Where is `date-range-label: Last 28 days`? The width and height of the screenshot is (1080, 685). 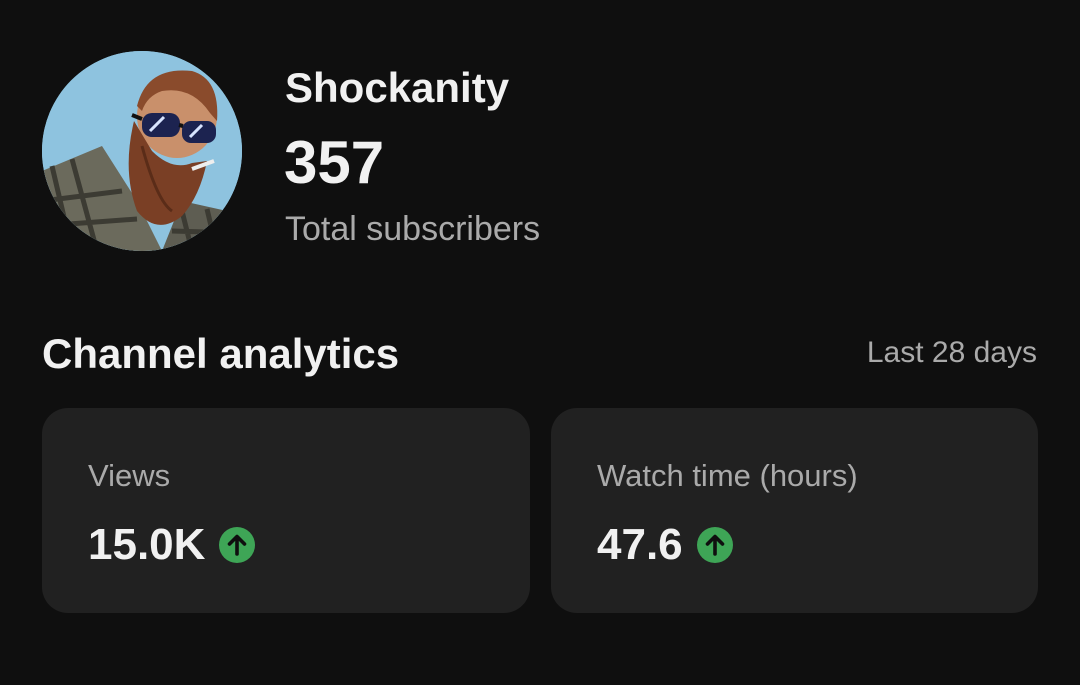
date-range-label: Last 28 days is located at coordinates (951, 352).